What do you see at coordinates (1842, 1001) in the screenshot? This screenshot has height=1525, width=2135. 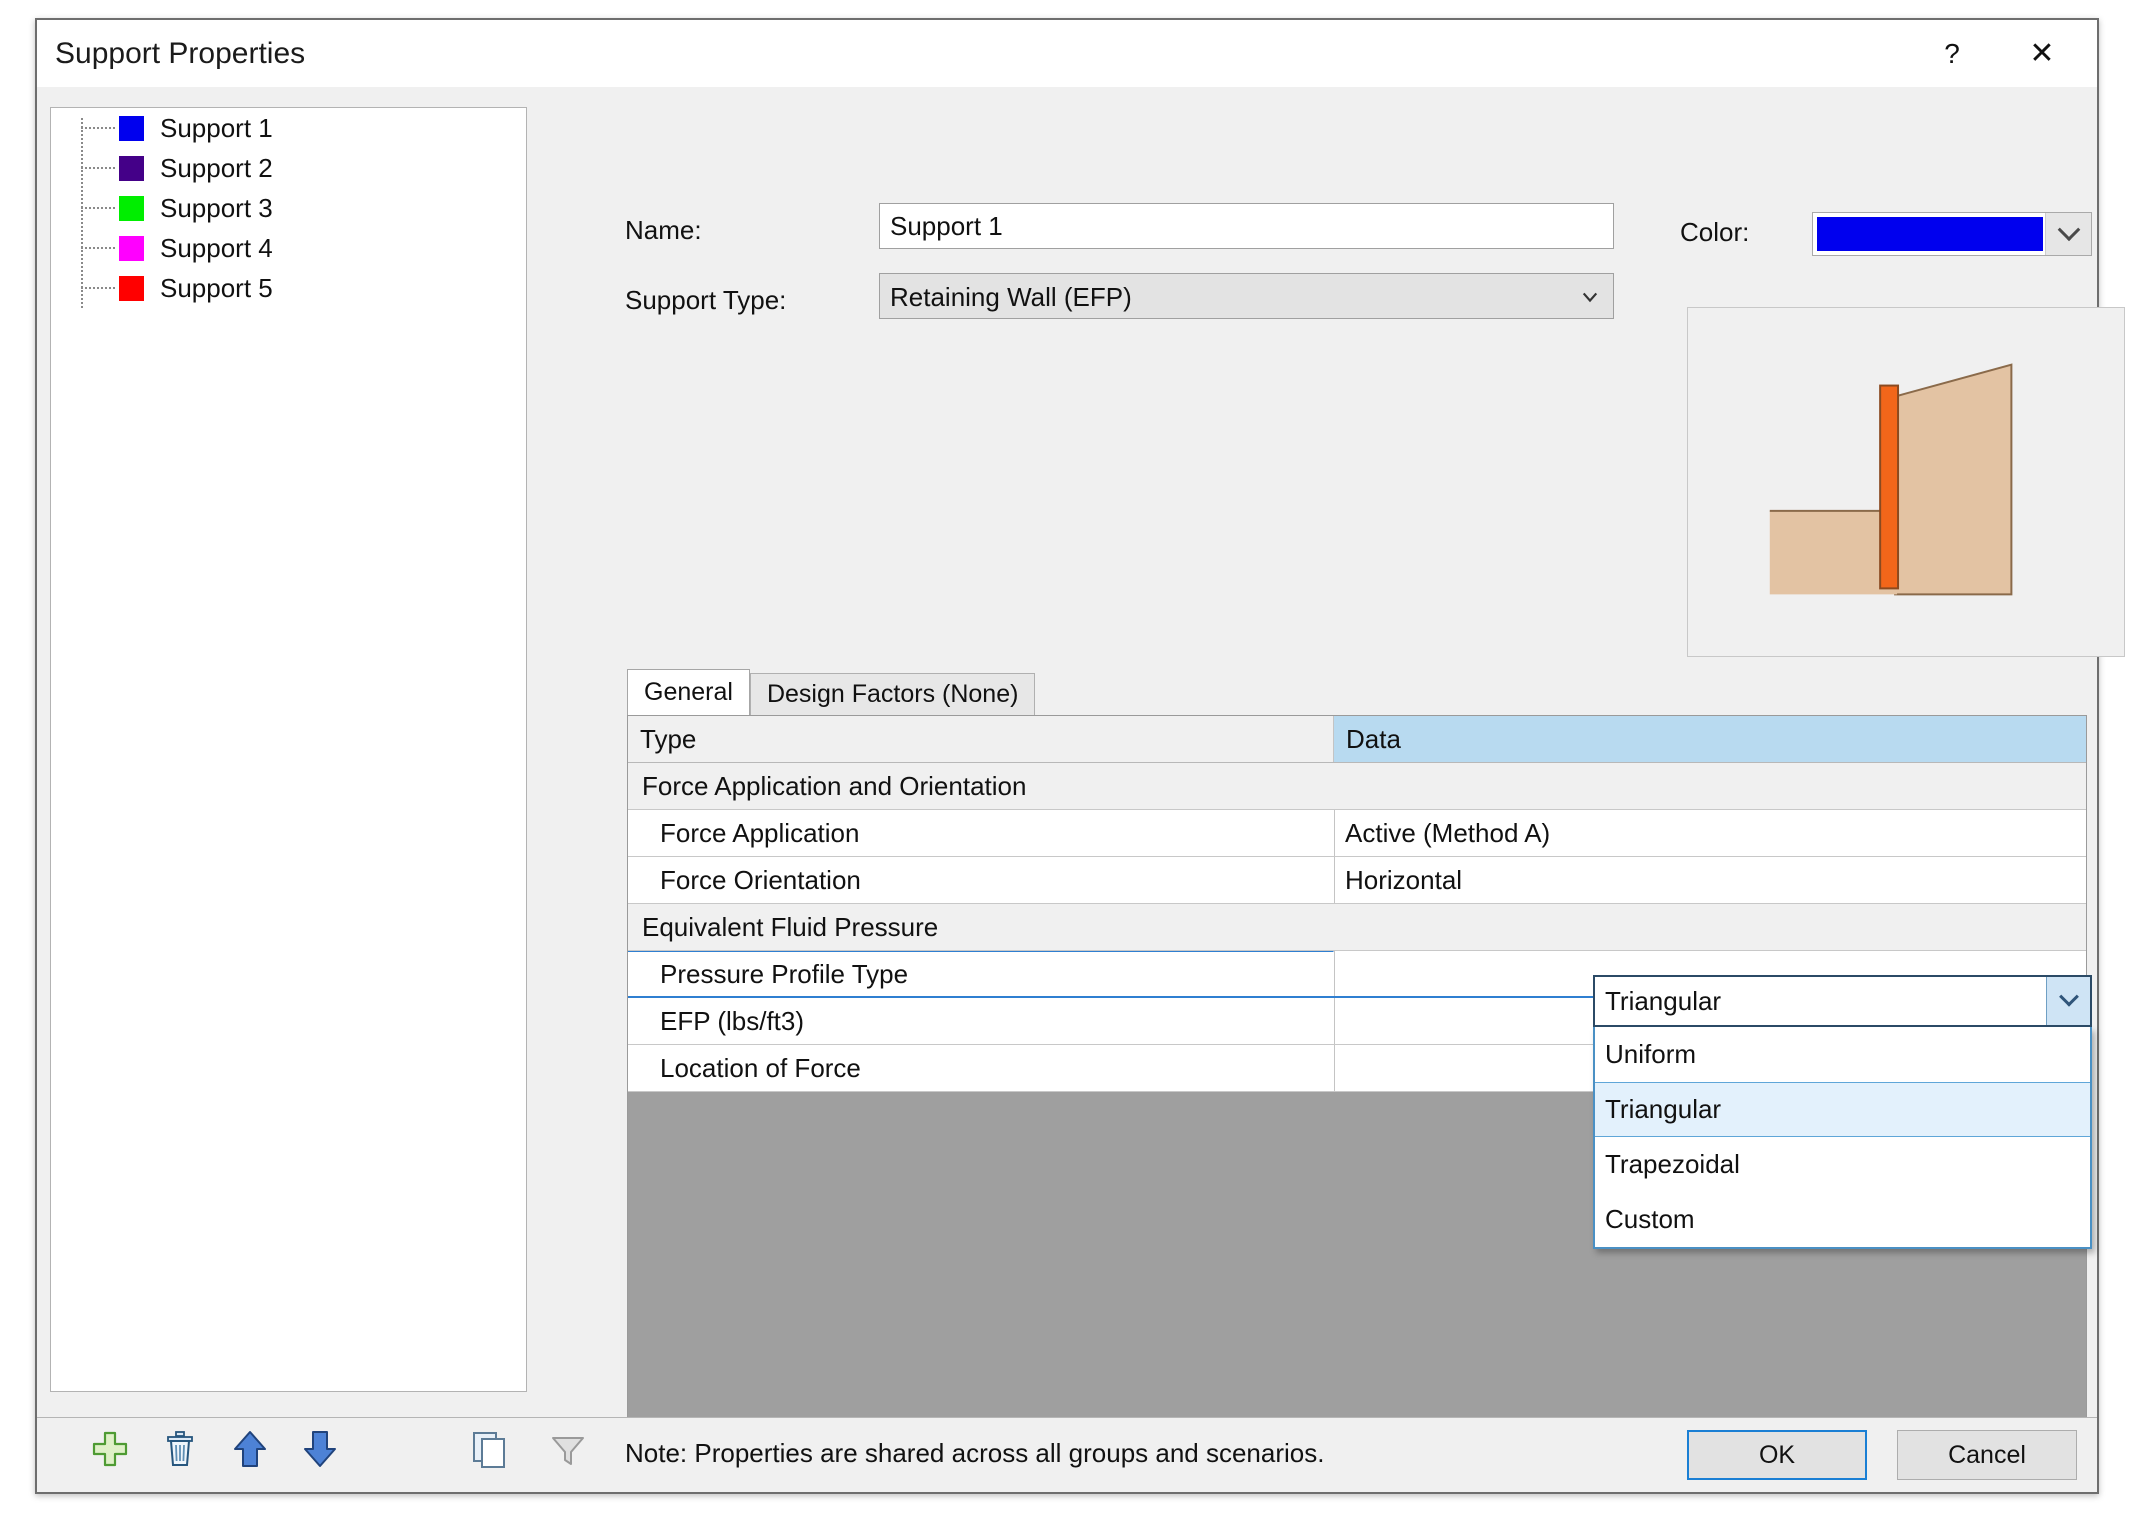 I see `pressure-profile-type-combobox: Triangular` at bounding box center [1842, 1001].